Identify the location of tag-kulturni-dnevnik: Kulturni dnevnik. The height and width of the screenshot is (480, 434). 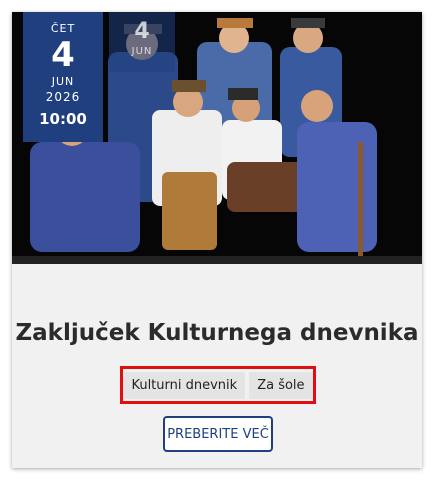
(184, 385).